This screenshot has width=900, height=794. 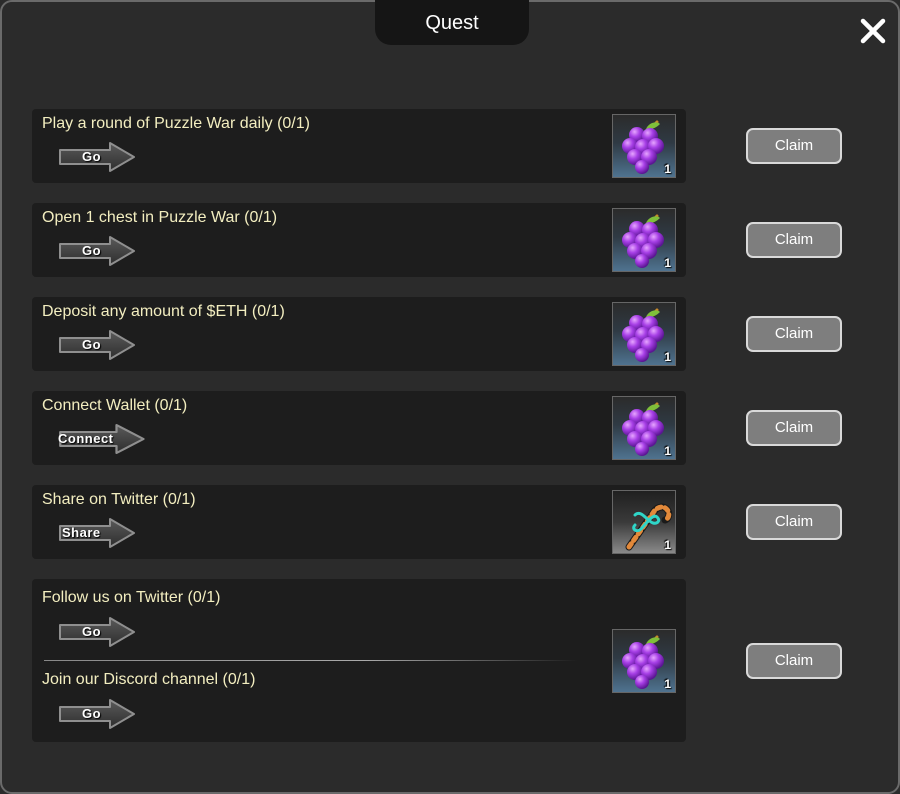 I want to click on connect-button: Connect, so click(x=103, y=439).